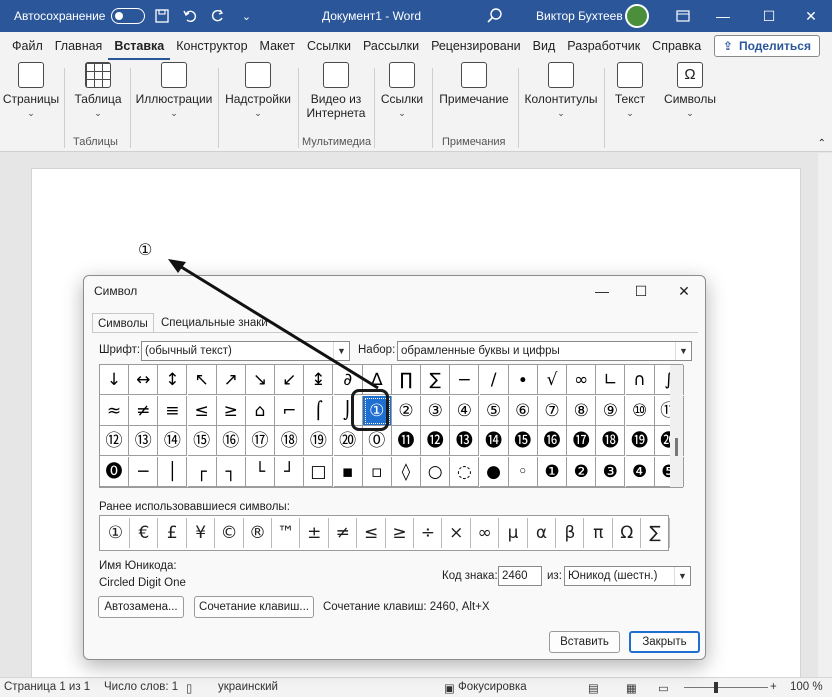 Image resolution: width=832 pixels, height=697 pixels. Describe the element at coordinates (348, 471) in the screenshot. I see `symbol-cell: ▪` at that location.